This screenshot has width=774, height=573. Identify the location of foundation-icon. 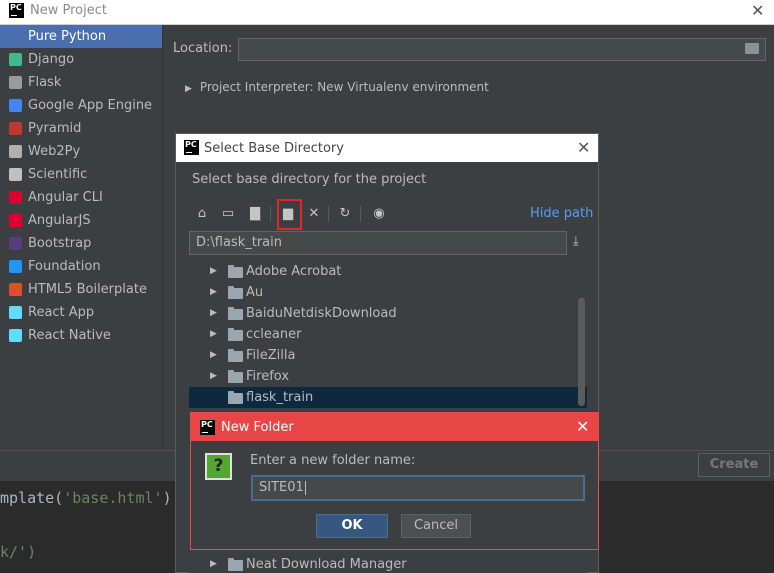
(15, 266).